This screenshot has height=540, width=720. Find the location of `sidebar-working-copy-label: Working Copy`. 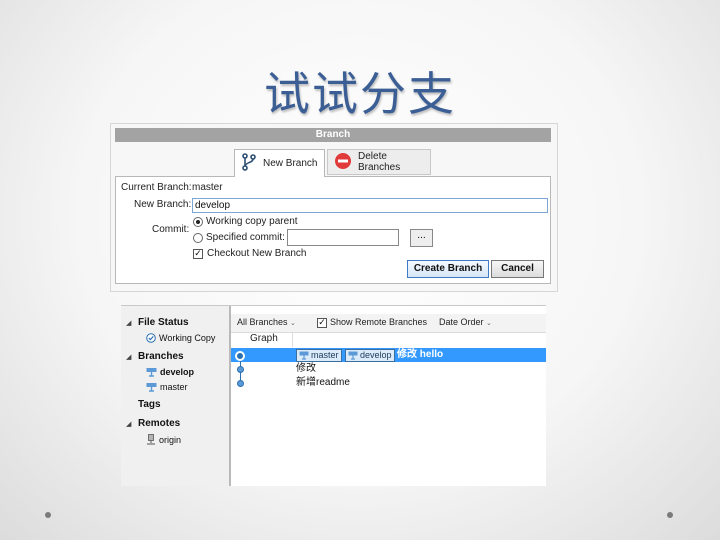

sidebar-working-copy-label: Working Copy is located at coordinates (187, 338).